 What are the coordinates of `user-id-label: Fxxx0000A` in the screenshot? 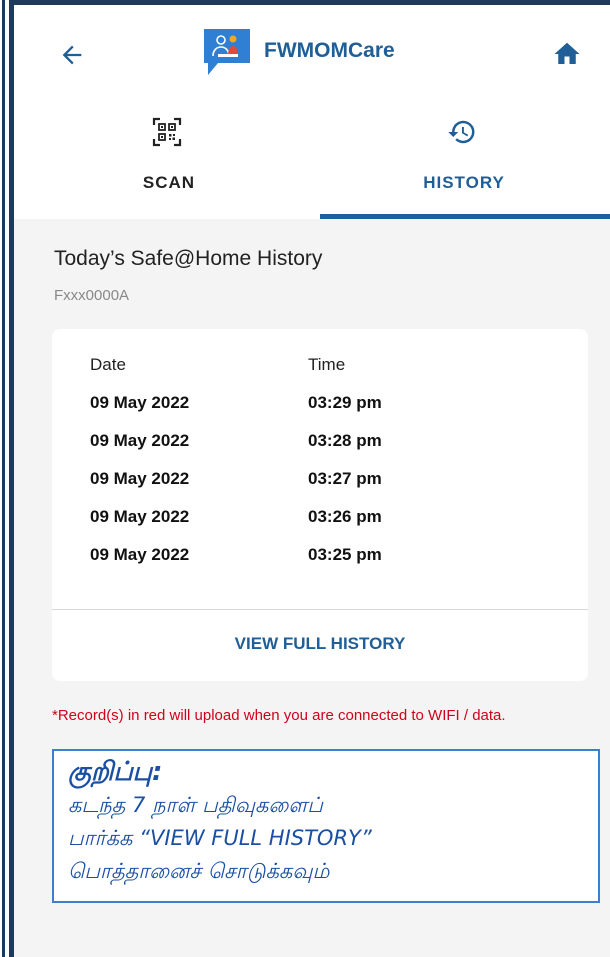 It's located at (92, 295).